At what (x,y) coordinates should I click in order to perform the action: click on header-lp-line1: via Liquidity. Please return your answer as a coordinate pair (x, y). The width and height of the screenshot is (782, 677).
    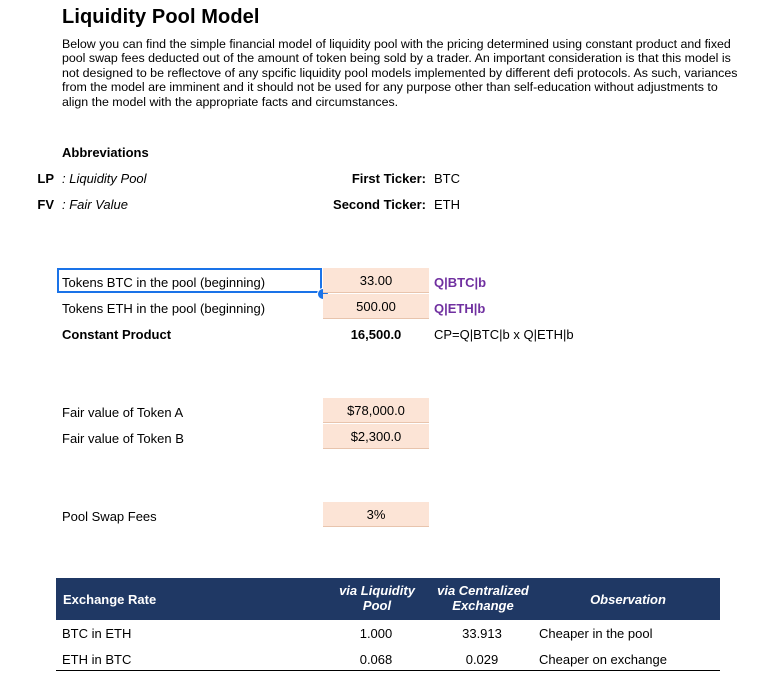
    Looking at the image, I should click on (377, 590).